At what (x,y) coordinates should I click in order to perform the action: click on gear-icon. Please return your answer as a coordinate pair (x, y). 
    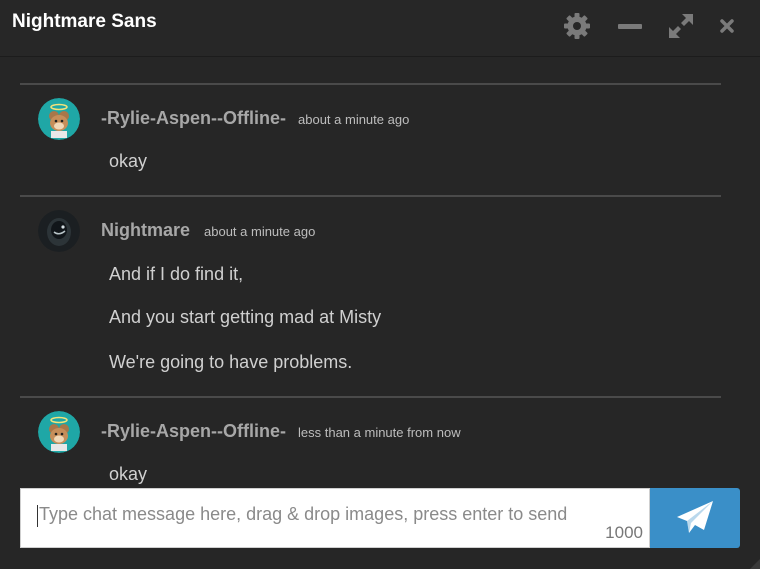
    Looking at the image, I should click on (577, 26).